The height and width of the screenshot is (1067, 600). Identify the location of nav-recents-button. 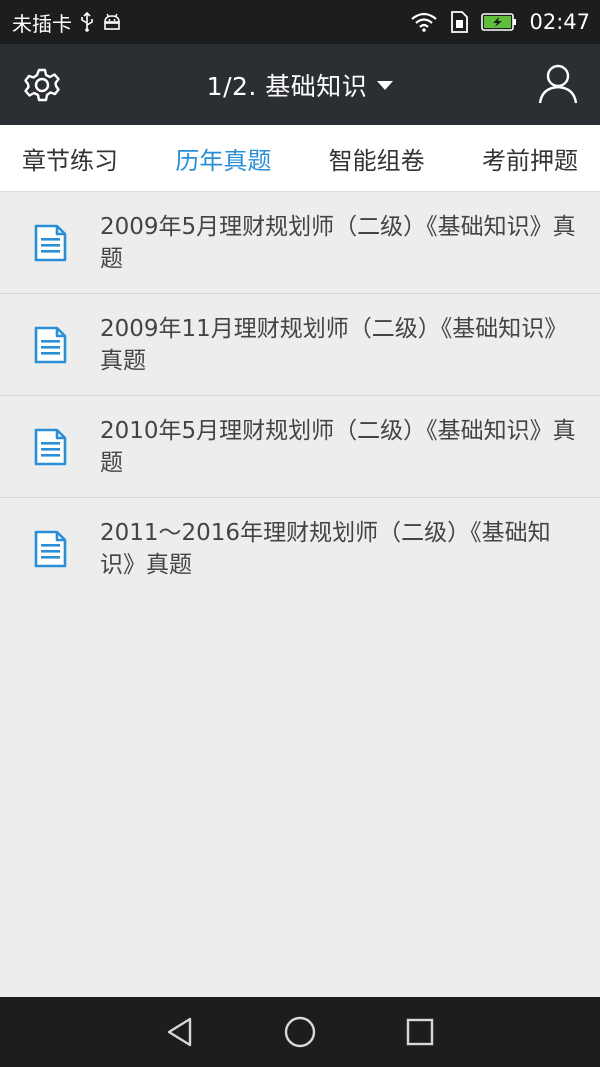
(420, 1032).